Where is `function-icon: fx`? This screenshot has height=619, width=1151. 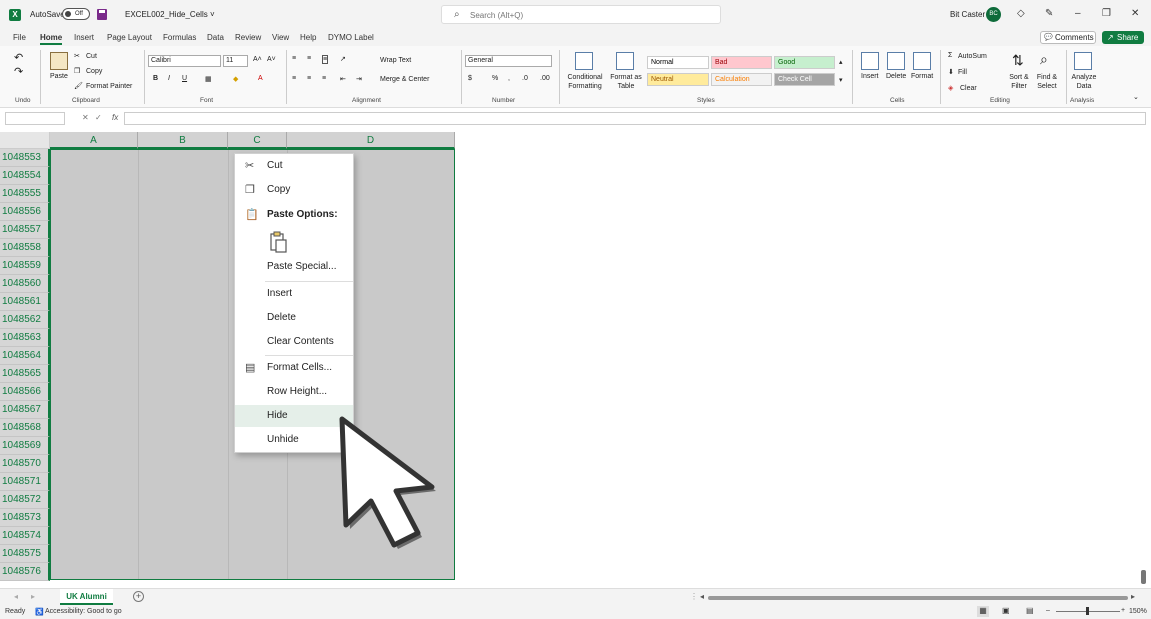 function-icon: fx is located at coordinates (115, 117).